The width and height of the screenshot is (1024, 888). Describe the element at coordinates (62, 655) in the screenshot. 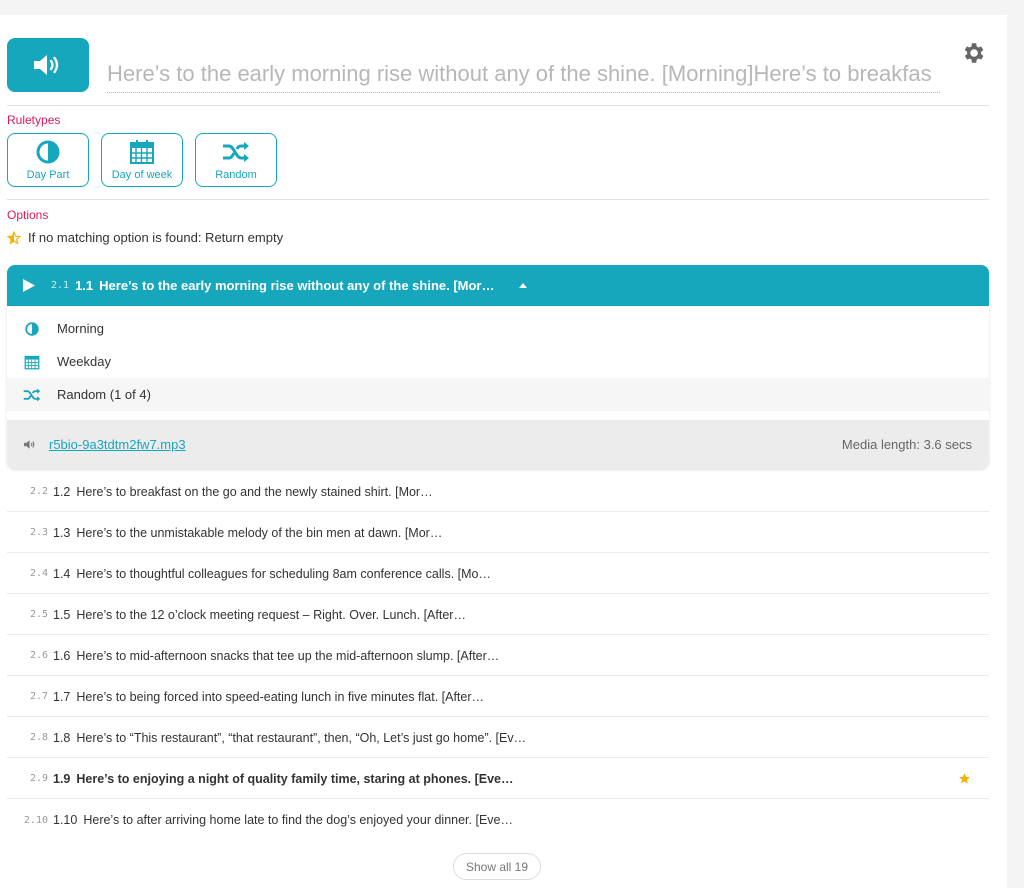

I see `item-number: 1.6` at that location.